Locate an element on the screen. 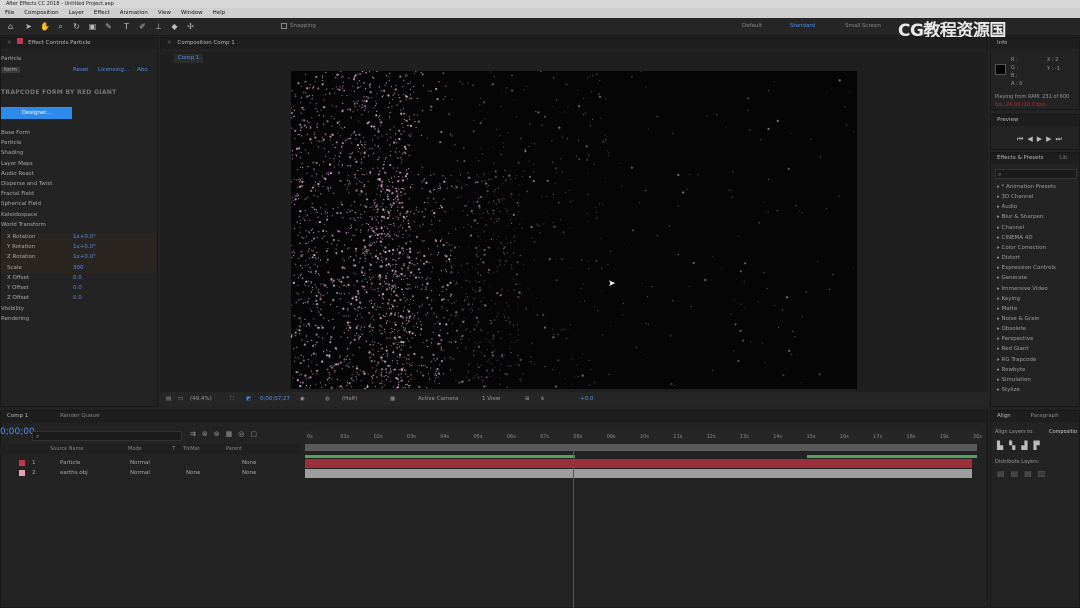 The width and height of the screenshot is (1080, 608). stamp-tool-icon: ⊥ is located at coordinates (158, 26).